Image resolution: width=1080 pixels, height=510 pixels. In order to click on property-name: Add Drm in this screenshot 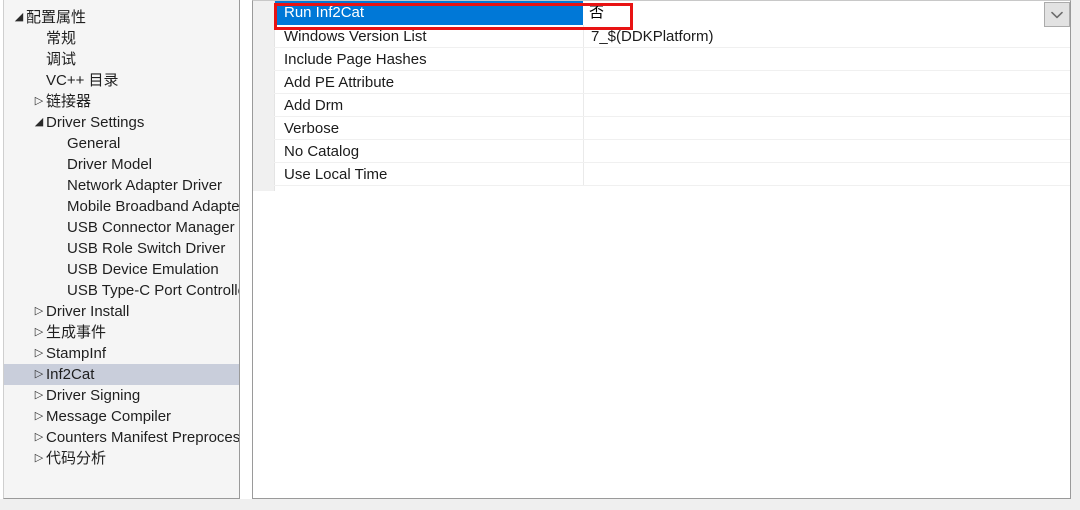, I will do `click(314, 105)`.